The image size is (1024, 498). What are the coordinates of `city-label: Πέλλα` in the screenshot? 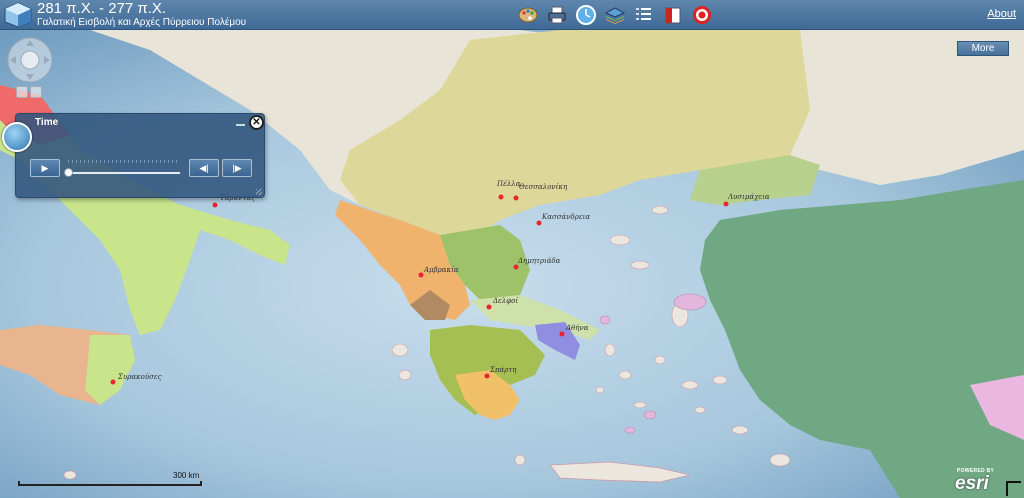 It's located at (509, 184).